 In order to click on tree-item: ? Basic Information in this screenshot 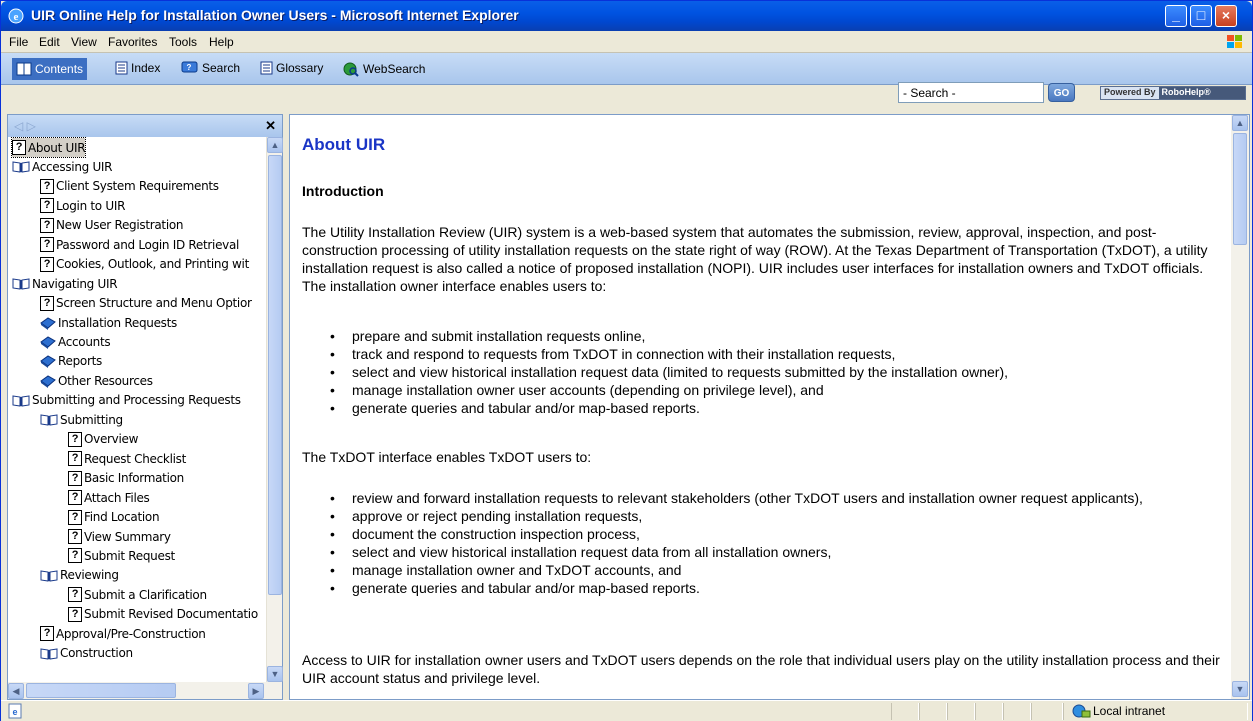, I will do `click(126, 478)`.